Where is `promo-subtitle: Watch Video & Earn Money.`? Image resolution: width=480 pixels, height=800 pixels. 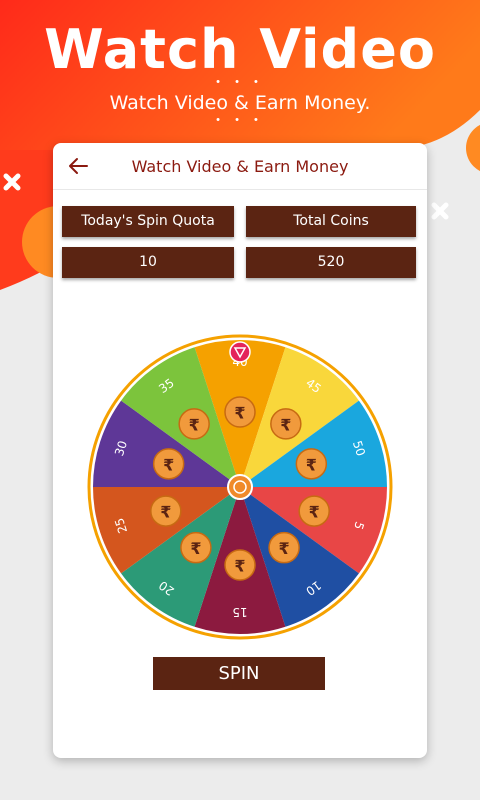 promo-subtitle: Watch Video & Earn Money. is located at coordinates (240, 103).